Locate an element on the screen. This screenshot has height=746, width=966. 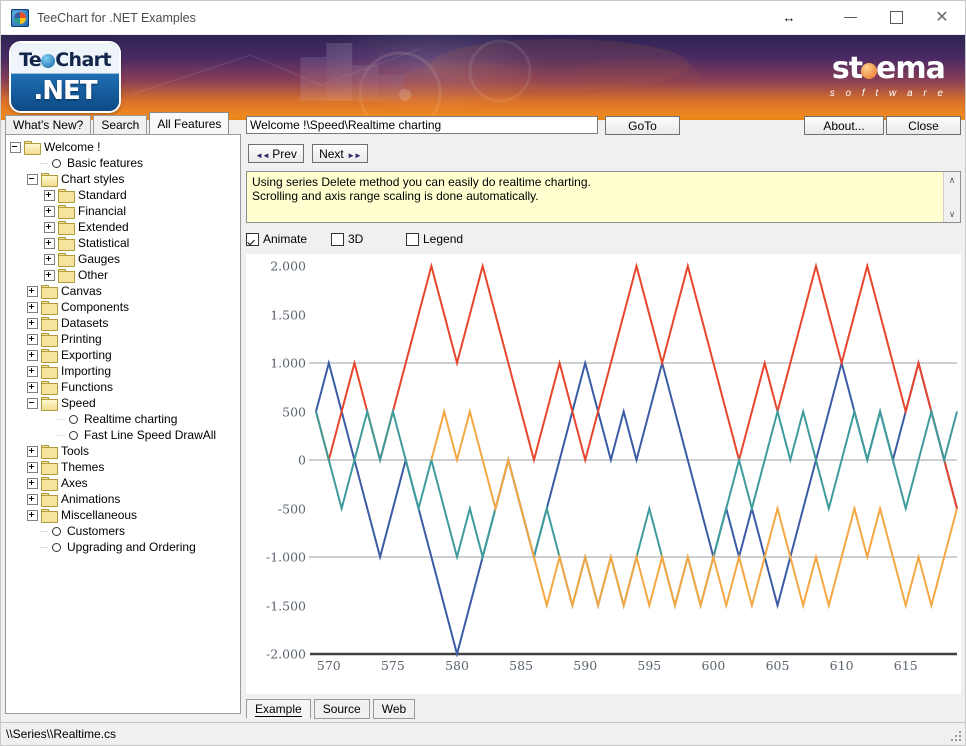
tree-item-chart-styles: Chart styles is located at coordinates (125, 179).